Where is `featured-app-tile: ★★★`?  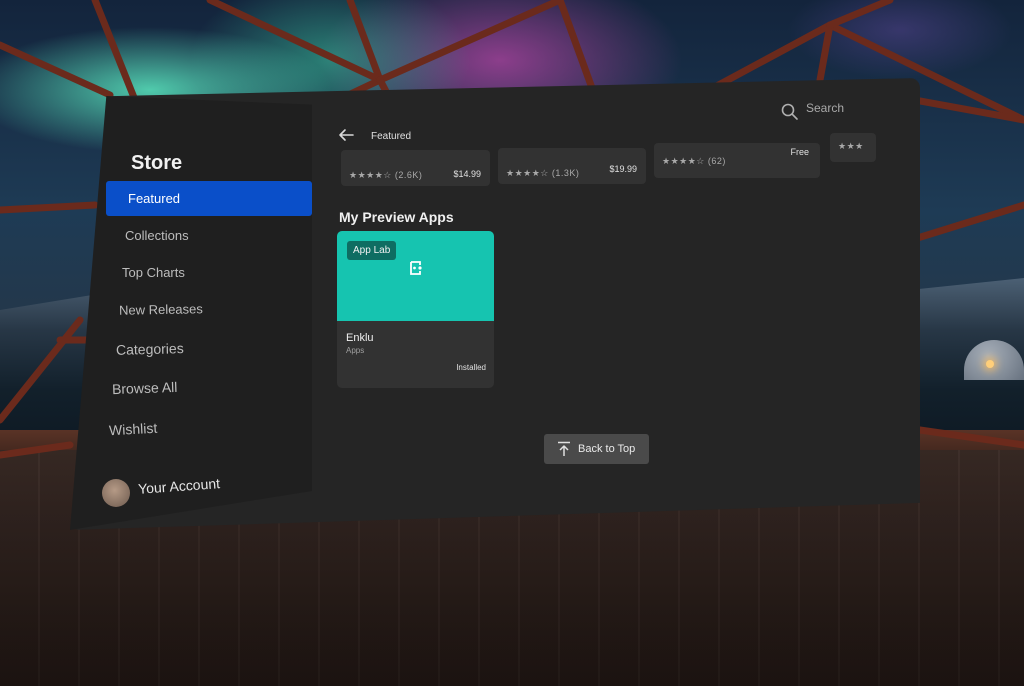 featured-app-tile: ★★★ is located at coordinates (853, 147).